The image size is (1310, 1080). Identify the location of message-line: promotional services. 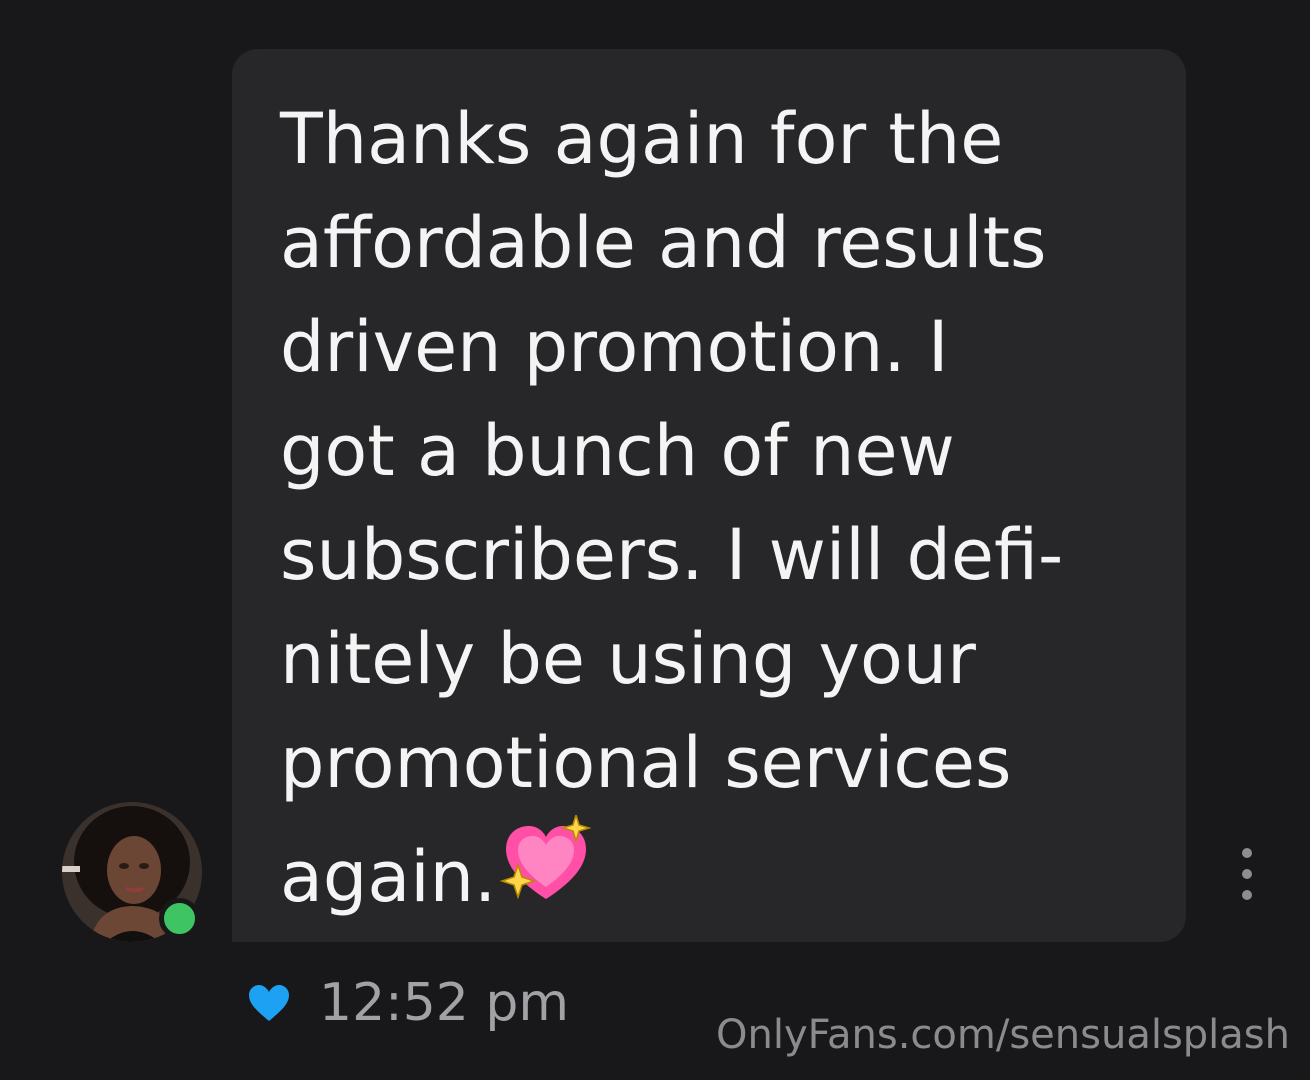
(646, 763).